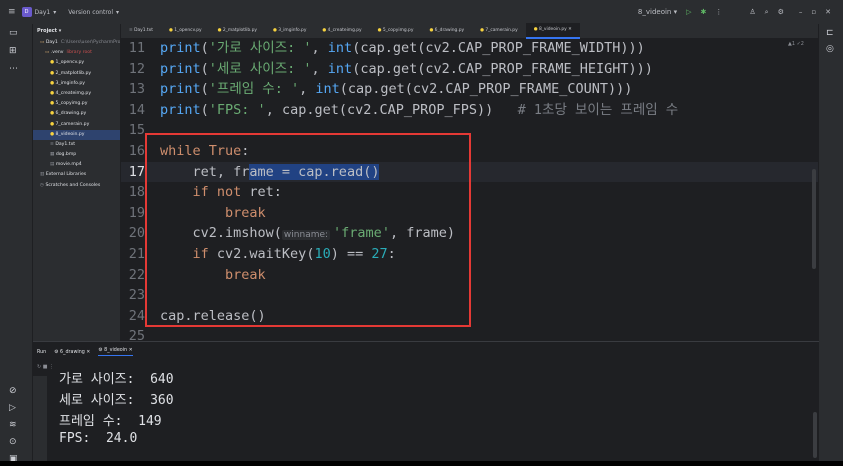 The width and height of the screenshot is (843, 466). What do you see at coordinates (469, 233) in the screenshot?
I see `code-line: 20 cv2.imshow(winname:'frame', frame)` at bounding box center [469, 233].